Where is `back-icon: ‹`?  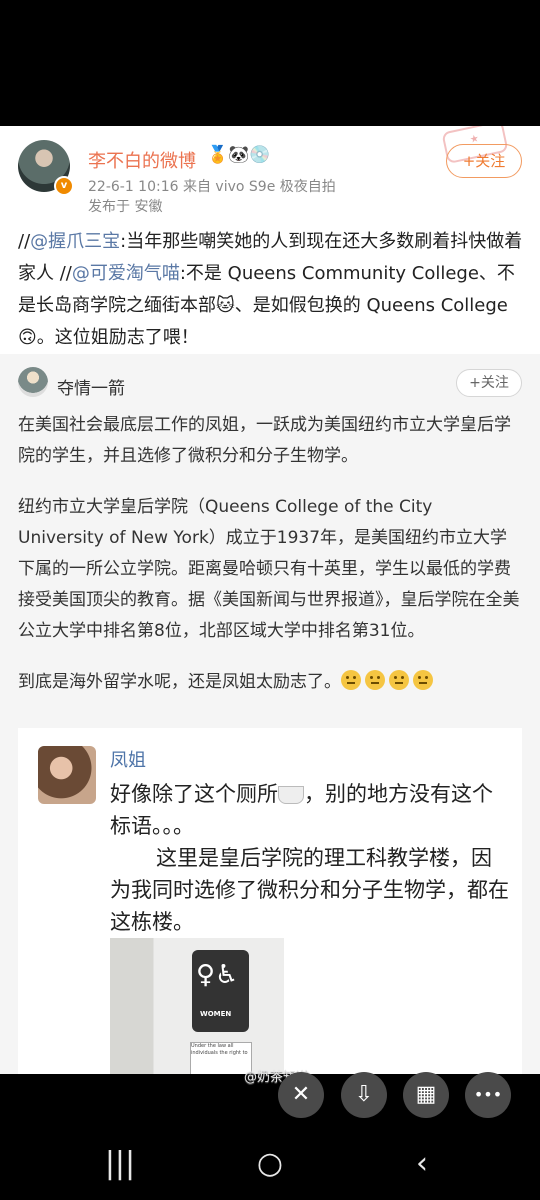 back-icon: ‹ is located at coordinates (422, 1164).